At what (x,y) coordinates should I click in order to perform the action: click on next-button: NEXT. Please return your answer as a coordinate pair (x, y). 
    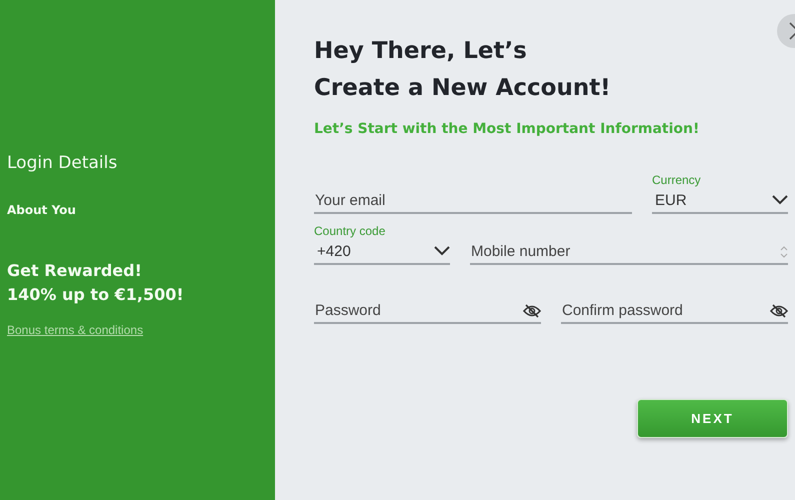
    Looking at the image, I should click on (712, 418).